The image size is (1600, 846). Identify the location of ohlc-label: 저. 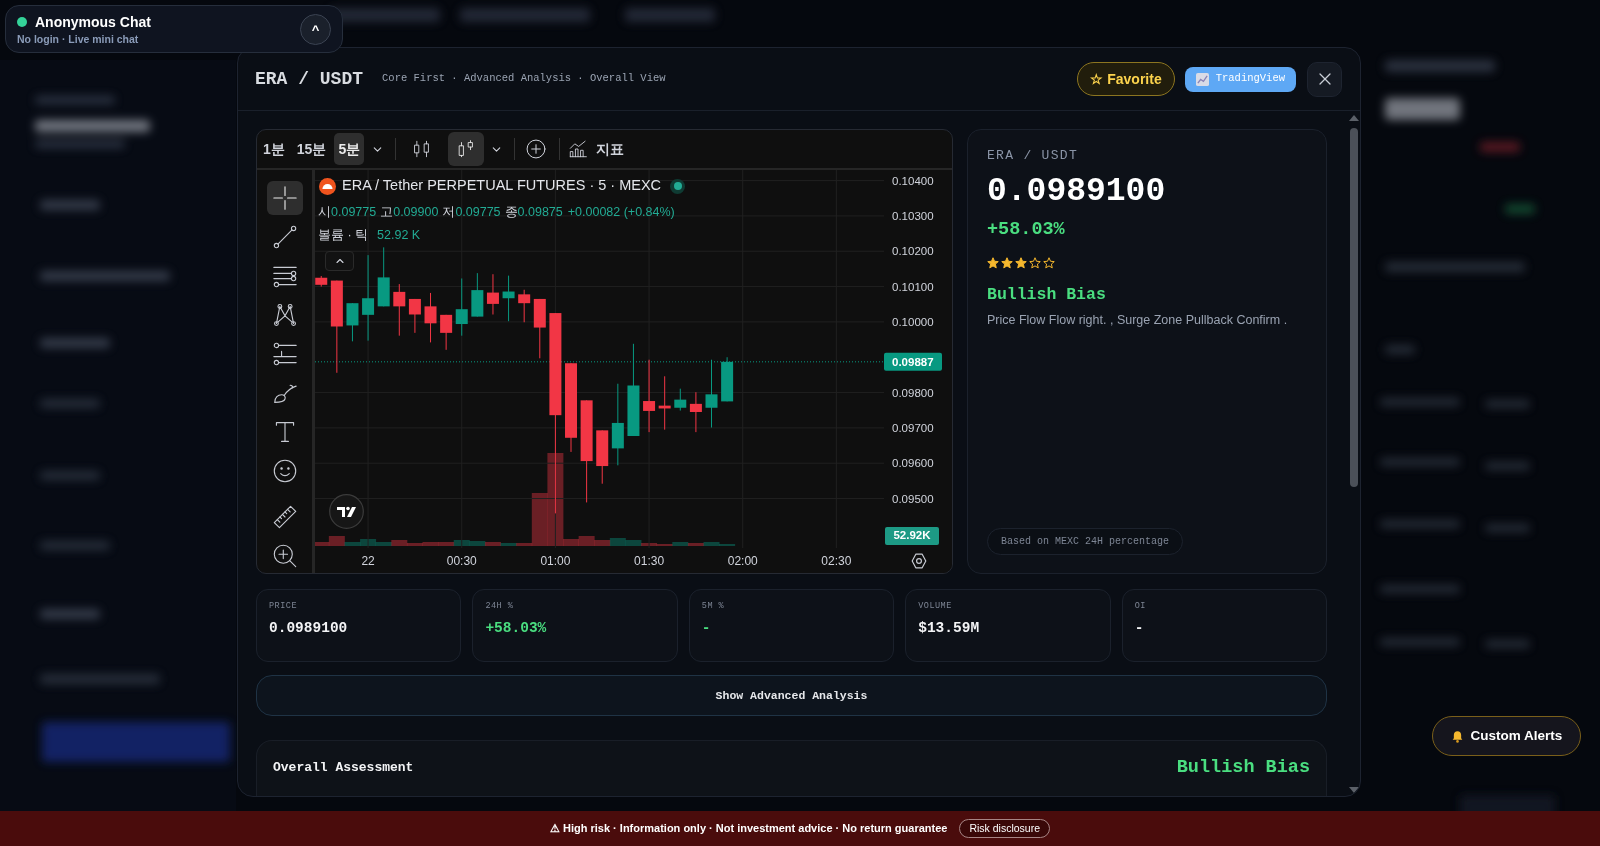
(449, 212).